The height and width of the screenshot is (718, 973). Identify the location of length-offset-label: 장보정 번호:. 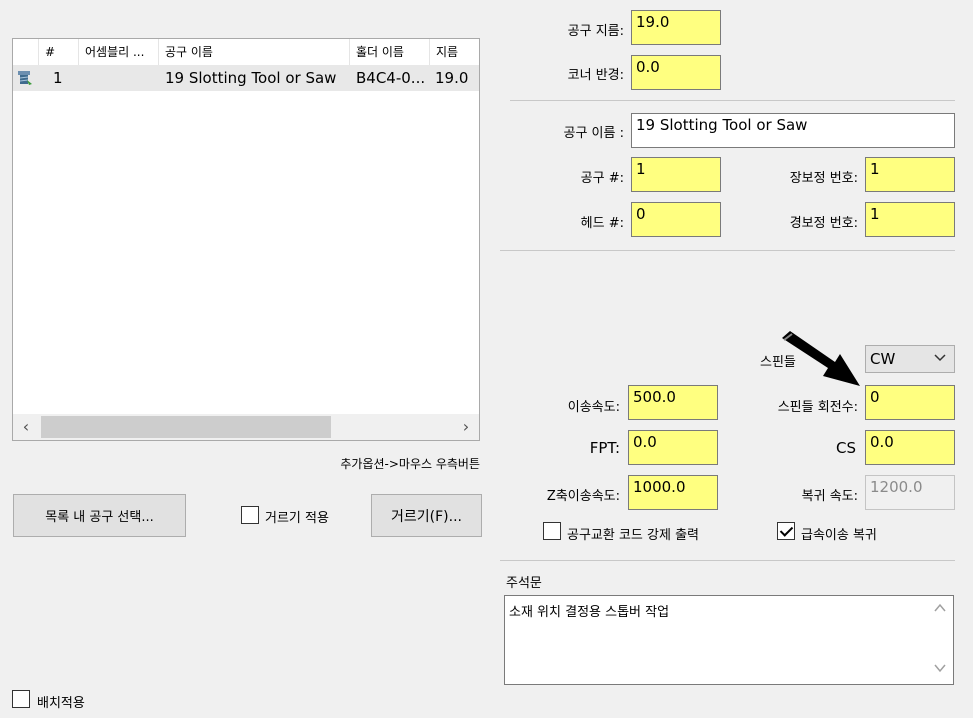
(823, 178).